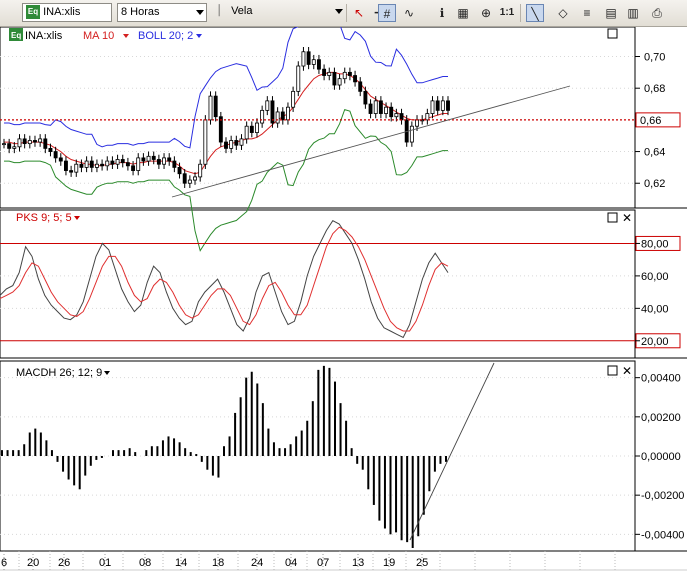 The height and width of the screenshot is (573, 687). Describe the element at coordinates (162, 12) in the screenshot. I see `timeframe-select: 8 Horas` at that location.